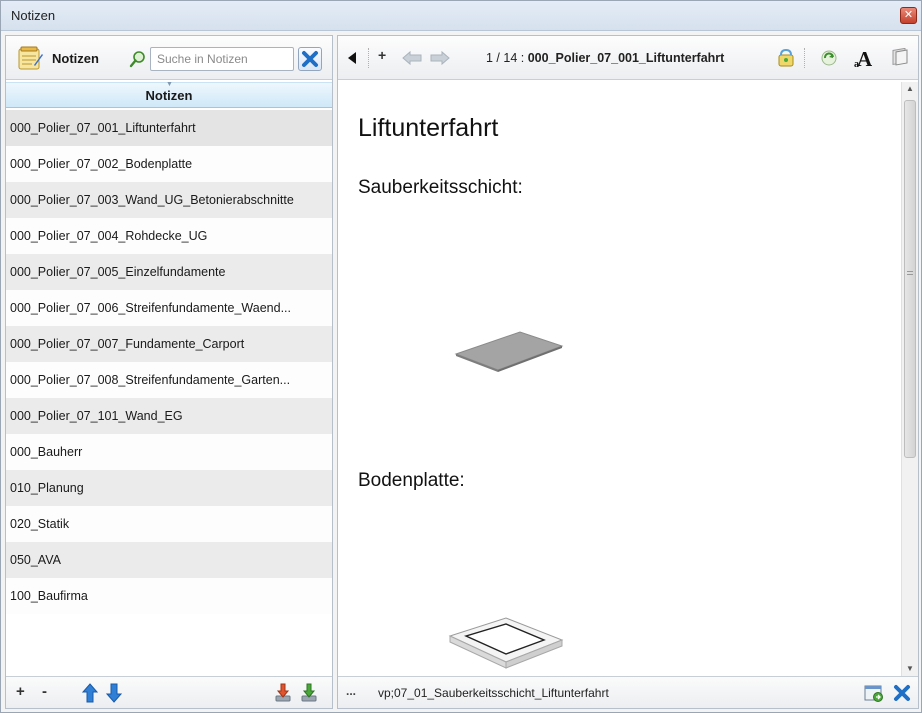  What do you see at coordinates (20, 691) in the screenshot?
I see `add-note-button: +` at bounding box center [20, 691].